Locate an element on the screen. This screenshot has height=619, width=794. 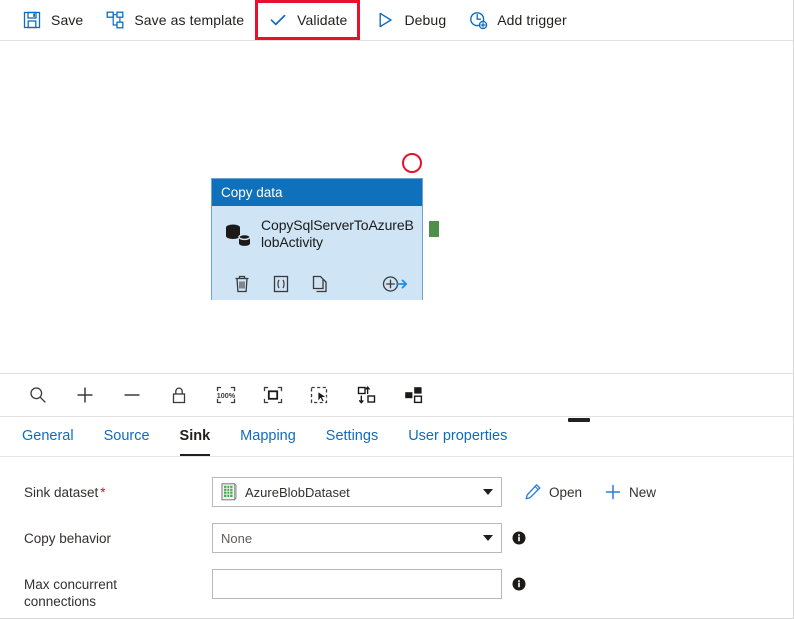
add-trigger-button: Add trigger is located at coordinates (517, 20).